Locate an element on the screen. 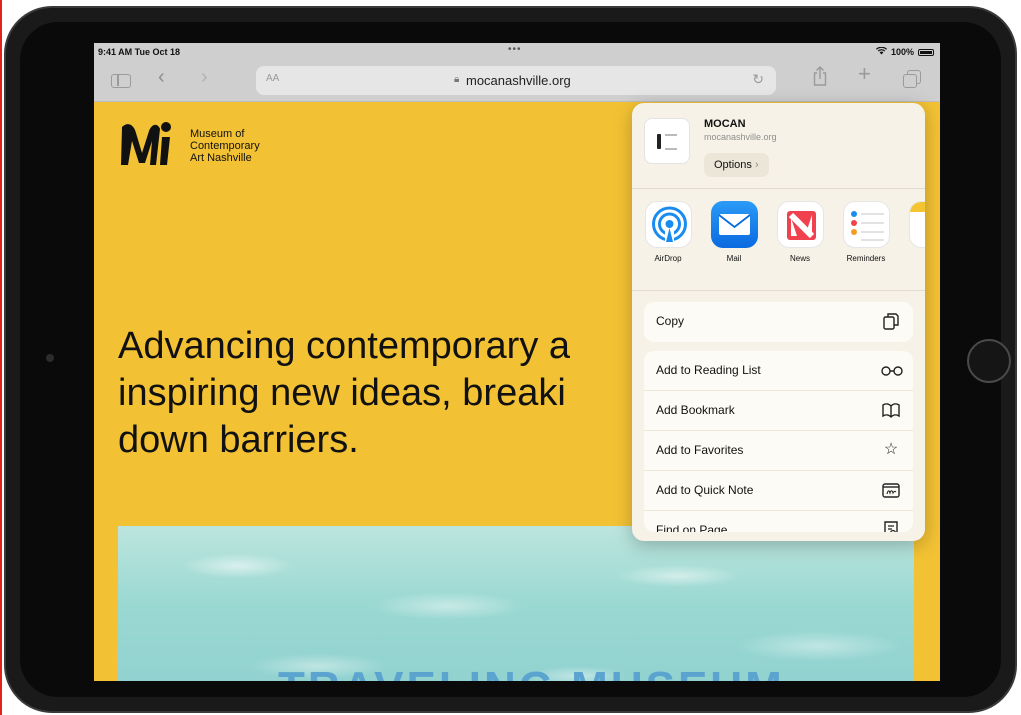  share-app-airdrop: AirDrop is located at coordinates (668, 232).